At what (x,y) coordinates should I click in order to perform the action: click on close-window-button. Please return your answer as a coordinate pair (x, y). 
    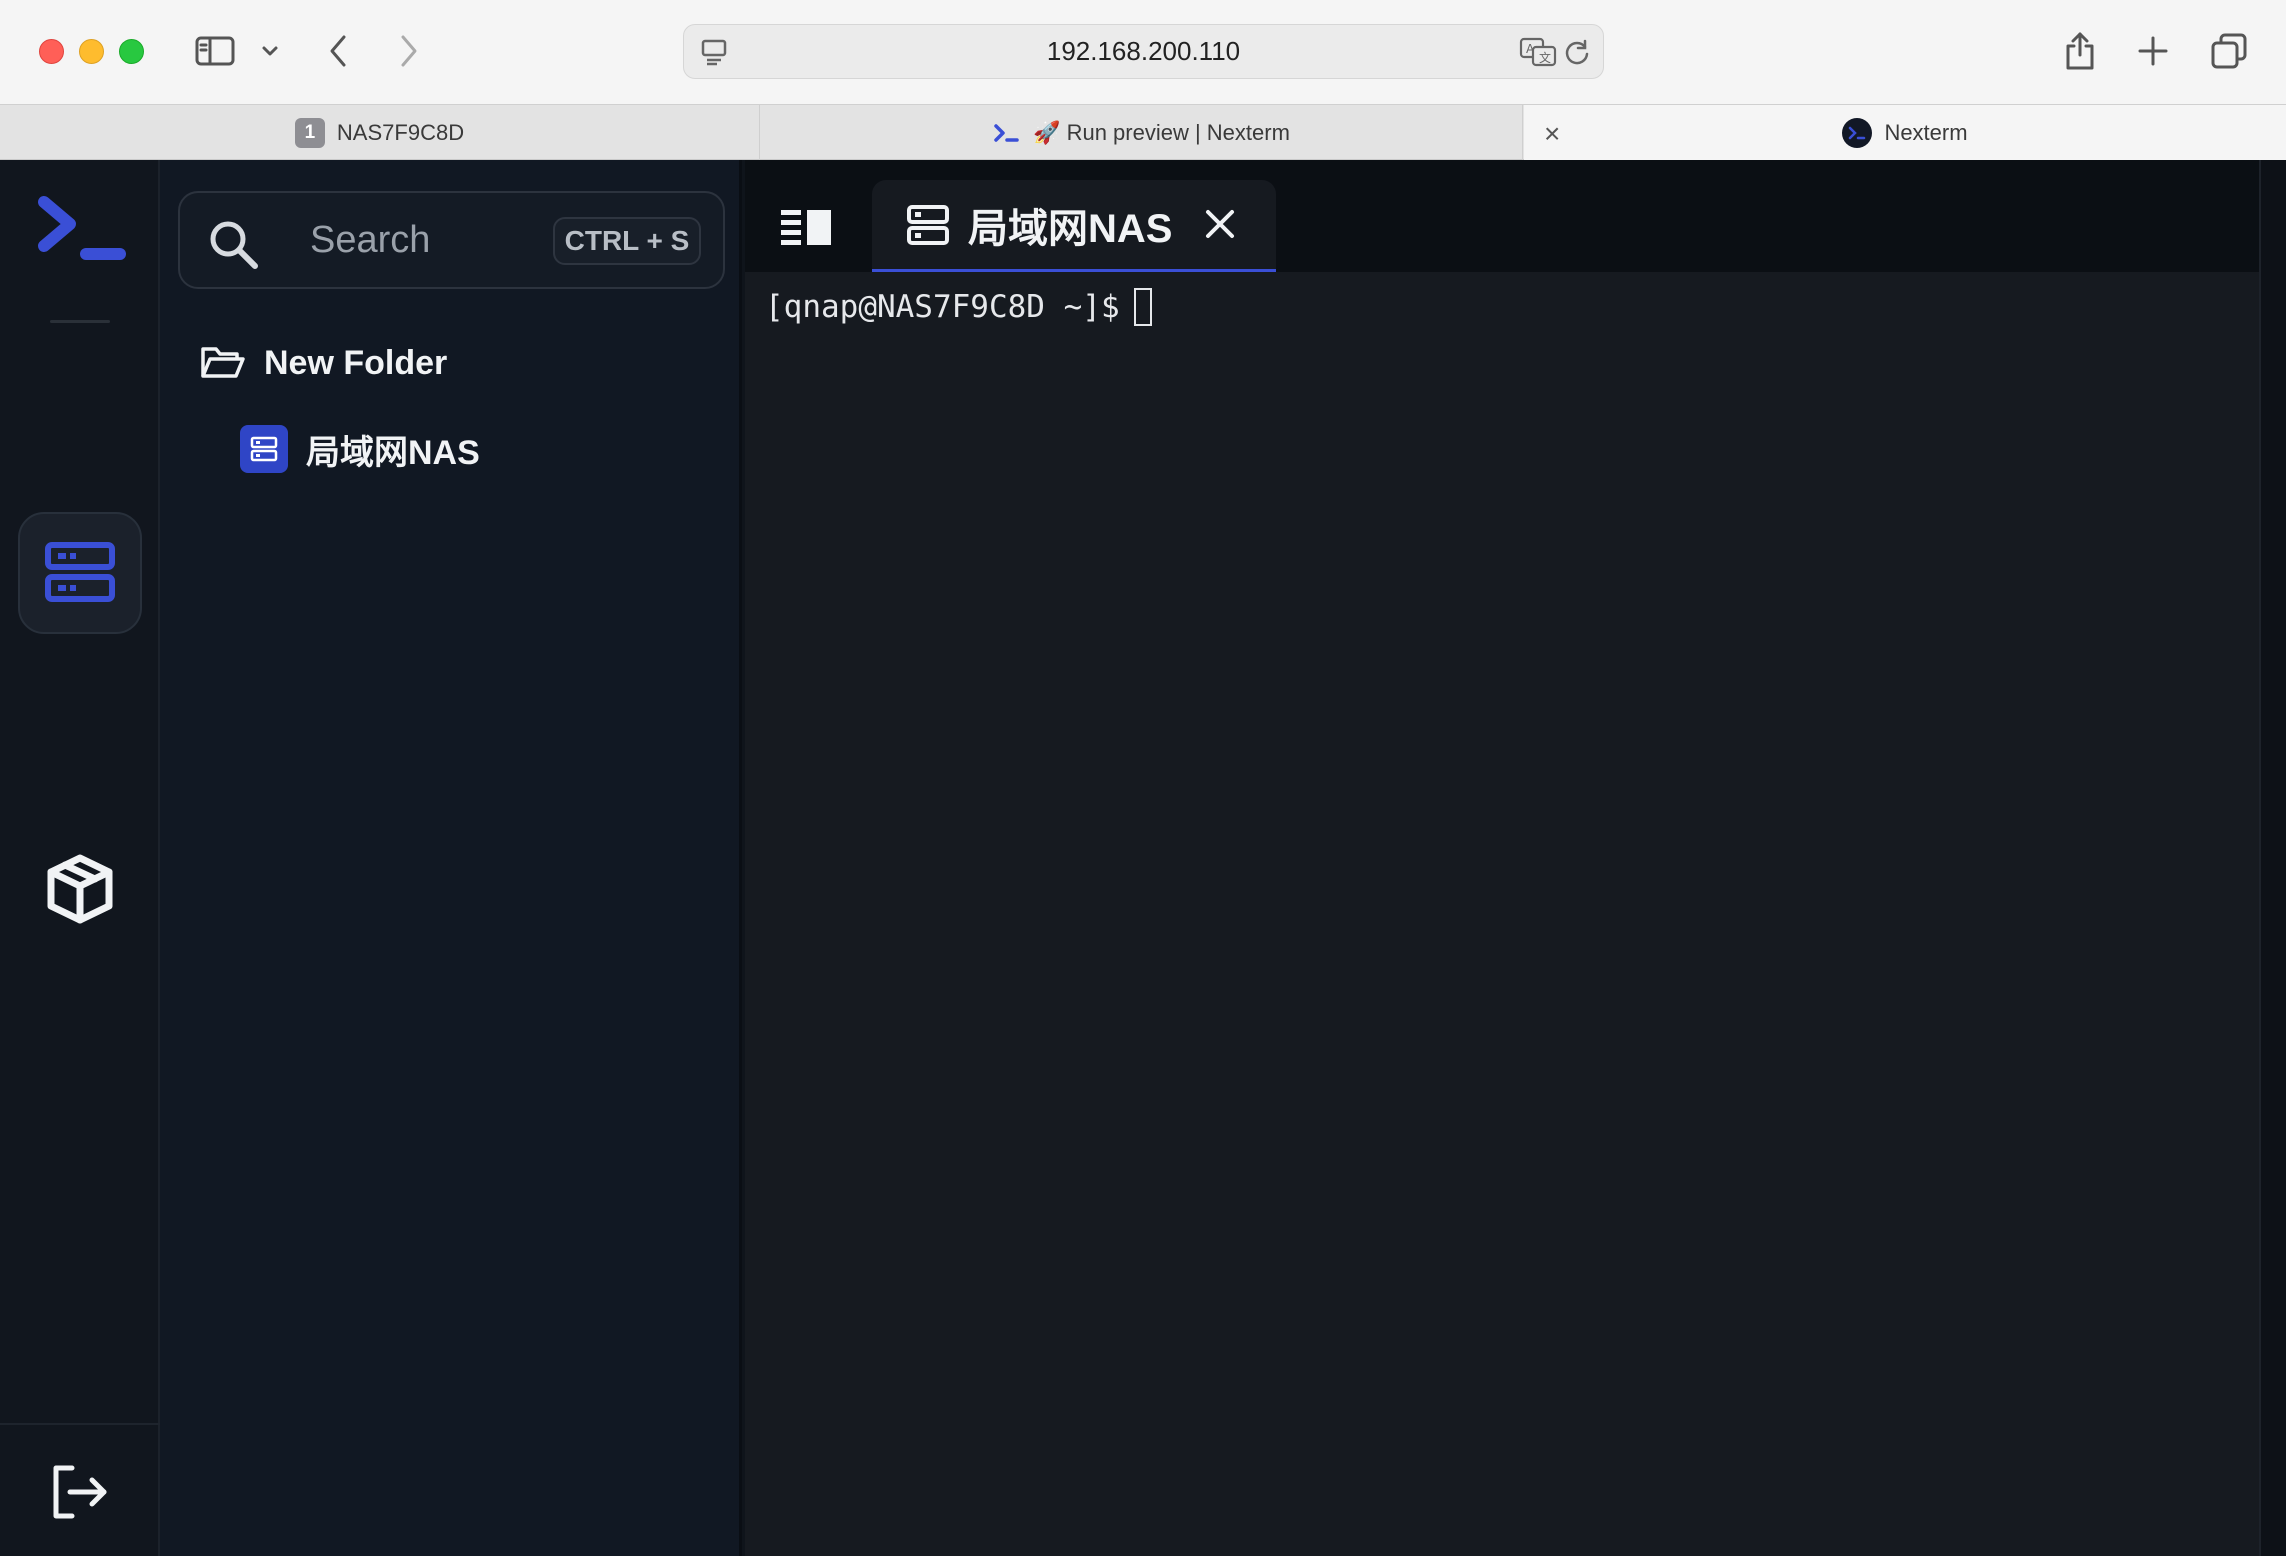
    Looking at the image, I should click on (51, 51).